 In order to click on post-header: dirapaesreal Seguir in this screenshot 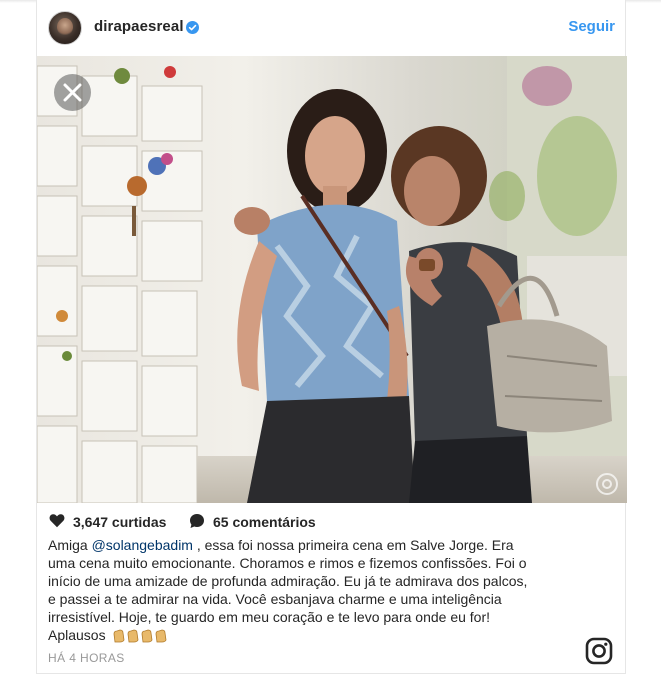, I will do `click(332, 28)`.